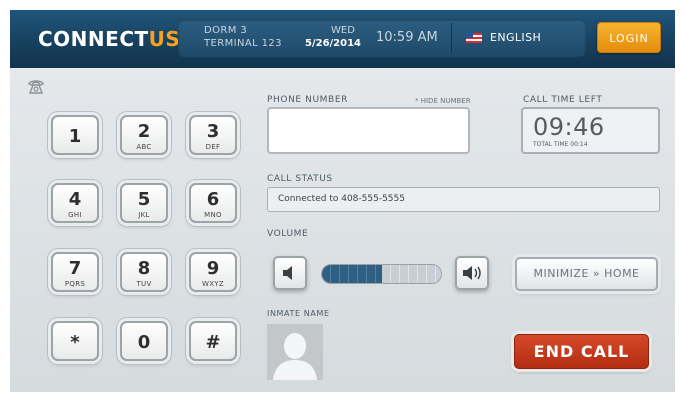  I want to click on key-letters: ABC, so click(144, 147).